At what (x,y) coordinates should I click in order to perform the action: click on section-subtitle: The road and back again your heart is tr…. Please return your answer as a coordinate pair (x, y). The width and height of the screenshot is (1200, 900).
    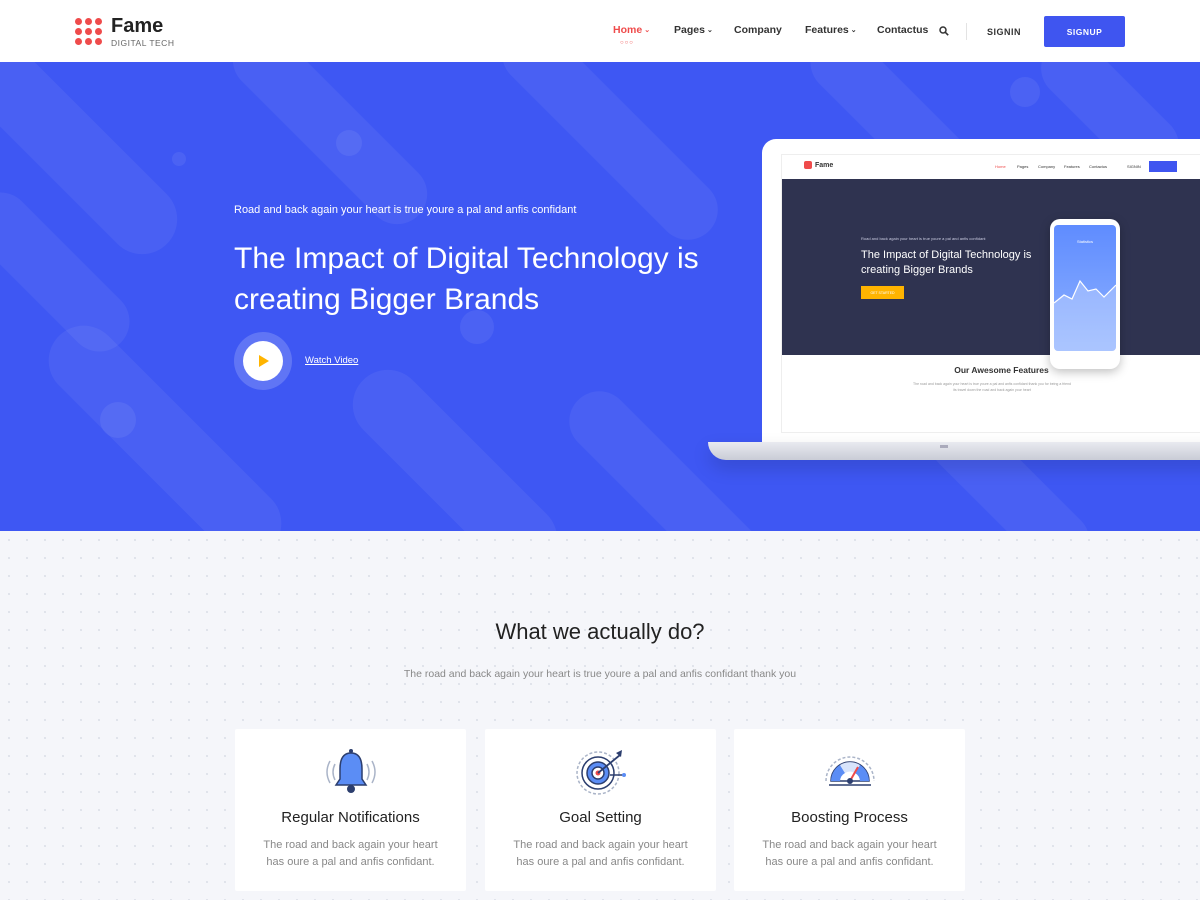
    Looking at the image, I should click on (600, 674).